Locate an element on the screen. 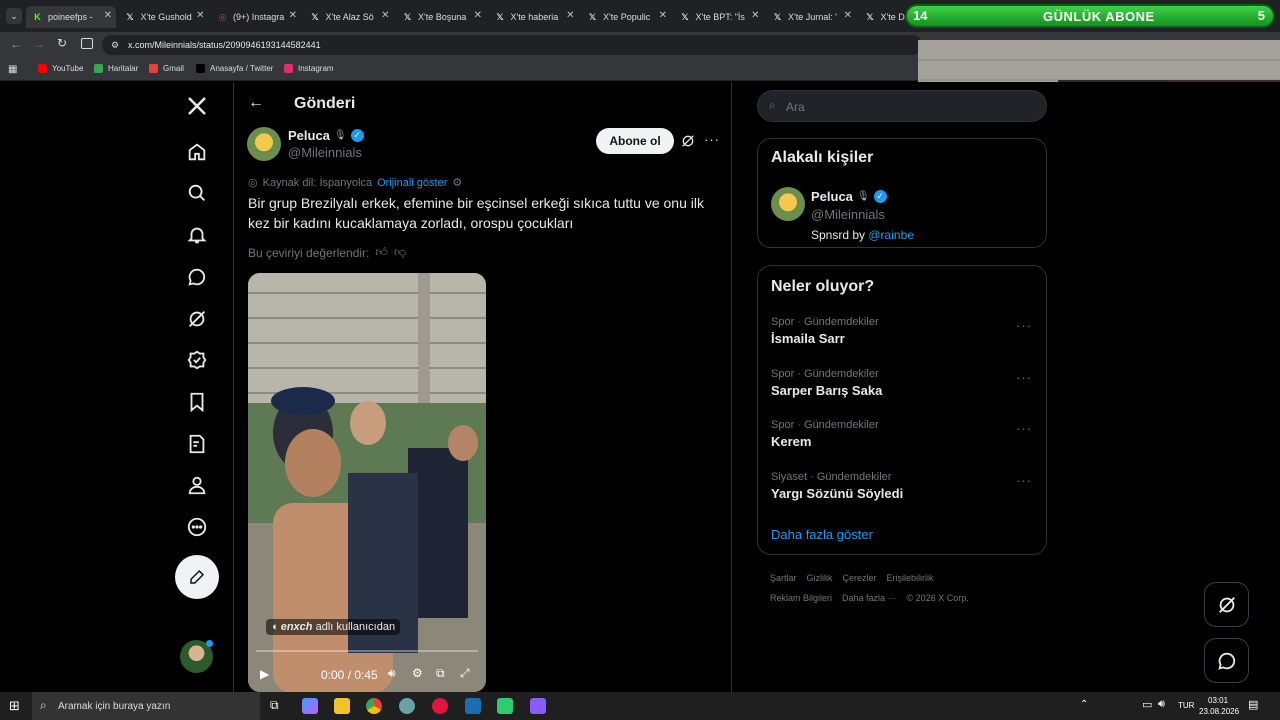  chrome-icon is located at coordinates (374, 706).